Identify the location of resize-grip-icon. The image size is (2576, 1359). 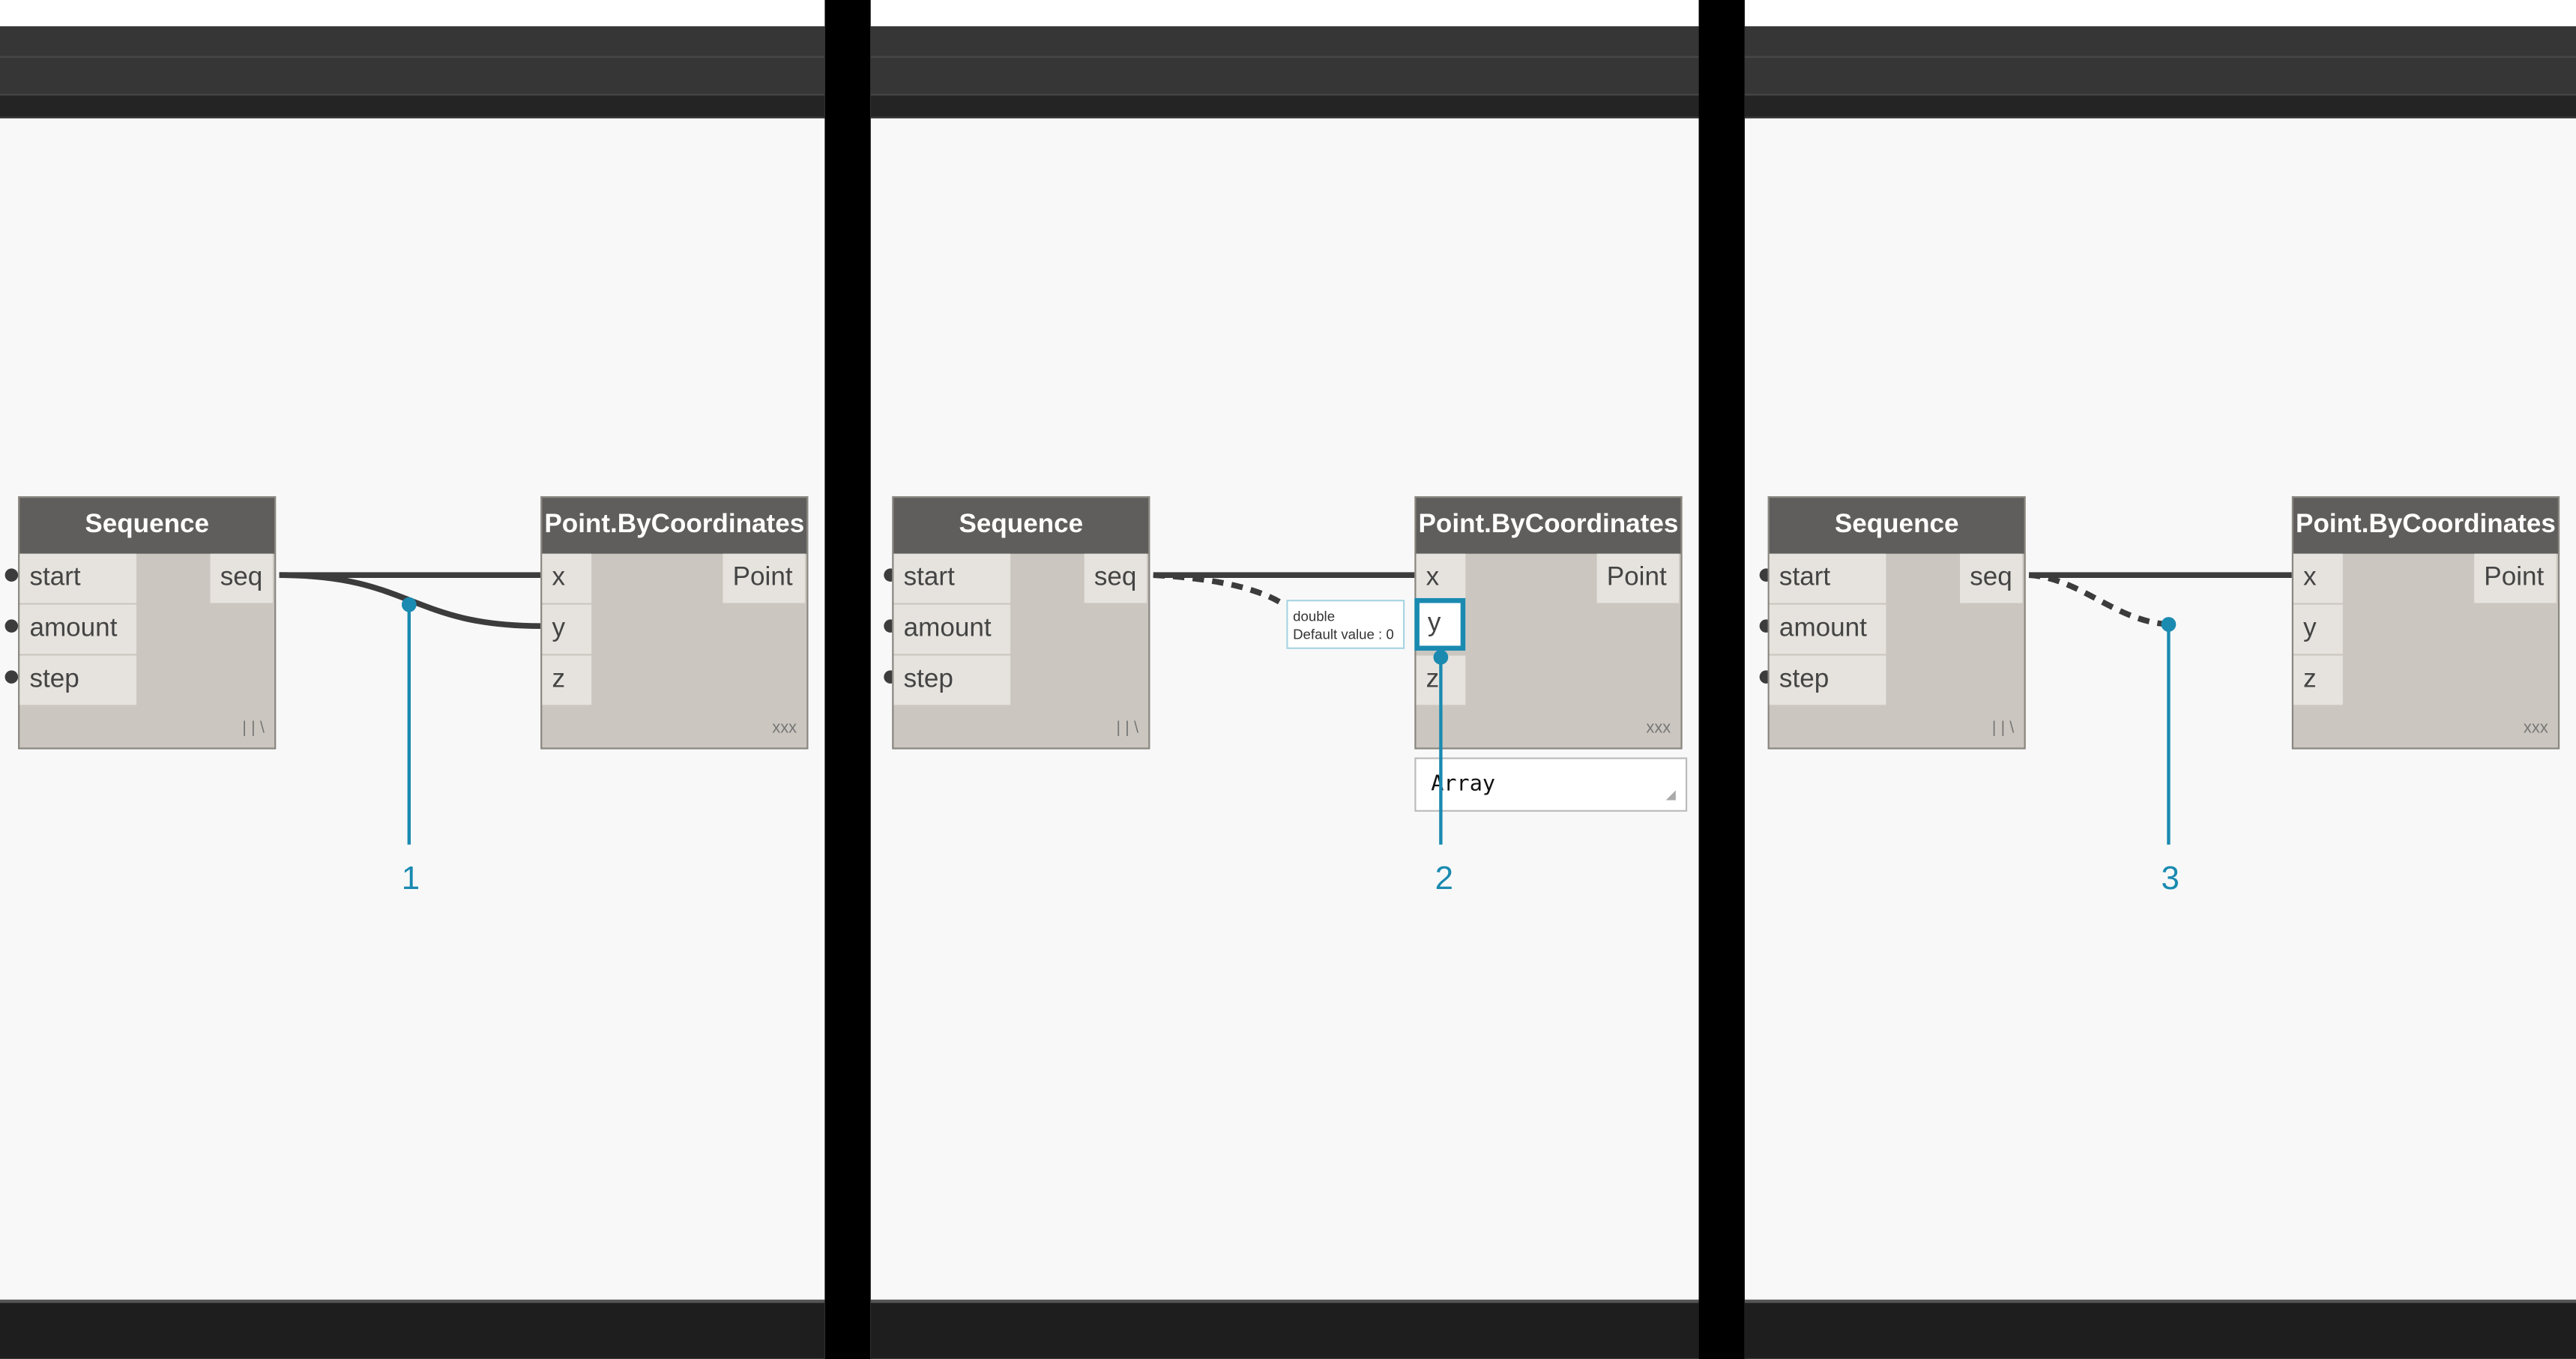
(1671, 796).